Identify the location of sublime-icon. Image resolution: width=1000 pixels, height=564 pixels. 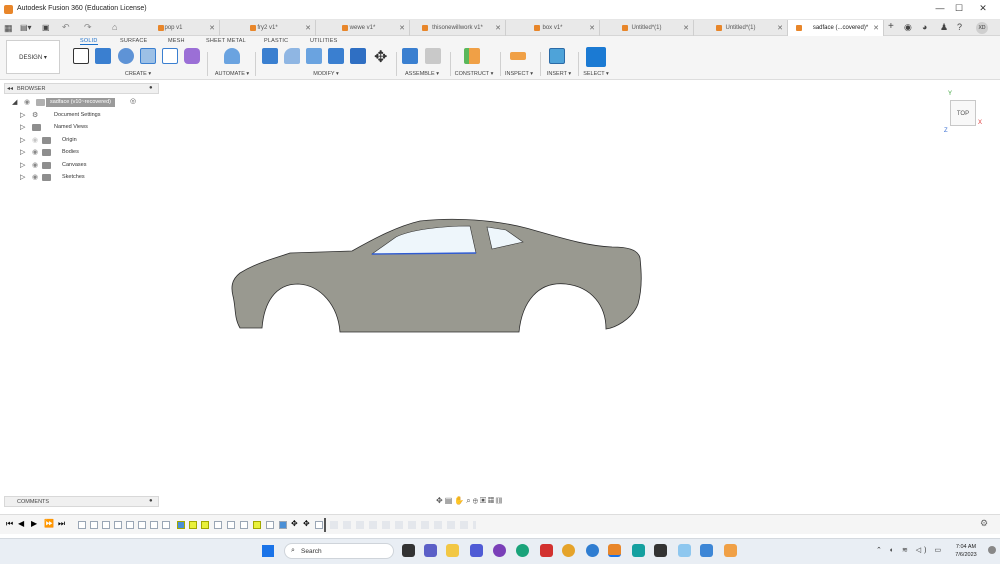
(660, 550).